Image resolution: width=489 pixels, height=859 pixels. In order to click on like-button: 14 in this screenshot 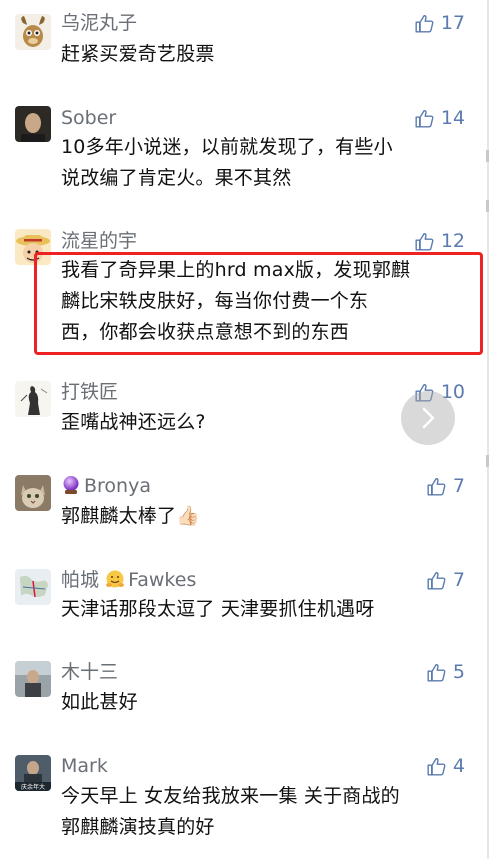, I will do `click(439, 118)`.